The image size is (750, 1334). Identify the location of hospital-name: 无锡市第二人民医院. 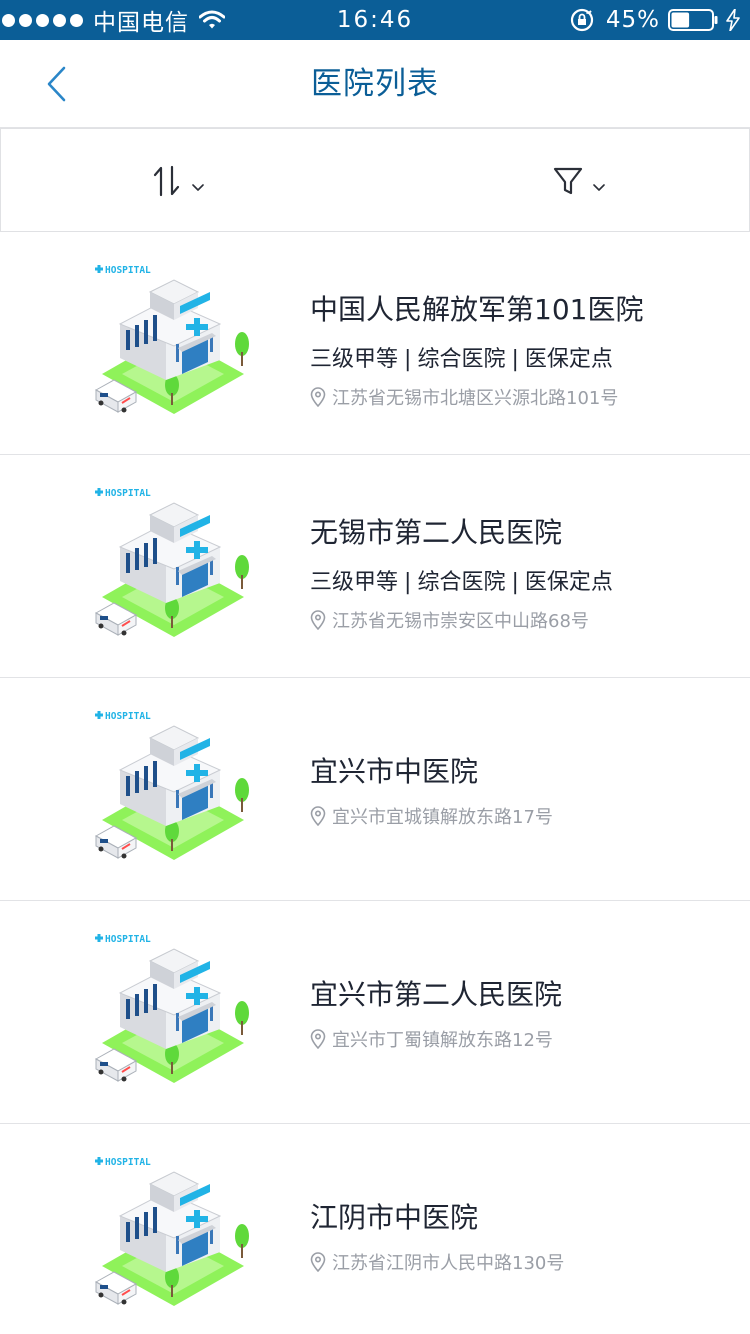
(436, 532).